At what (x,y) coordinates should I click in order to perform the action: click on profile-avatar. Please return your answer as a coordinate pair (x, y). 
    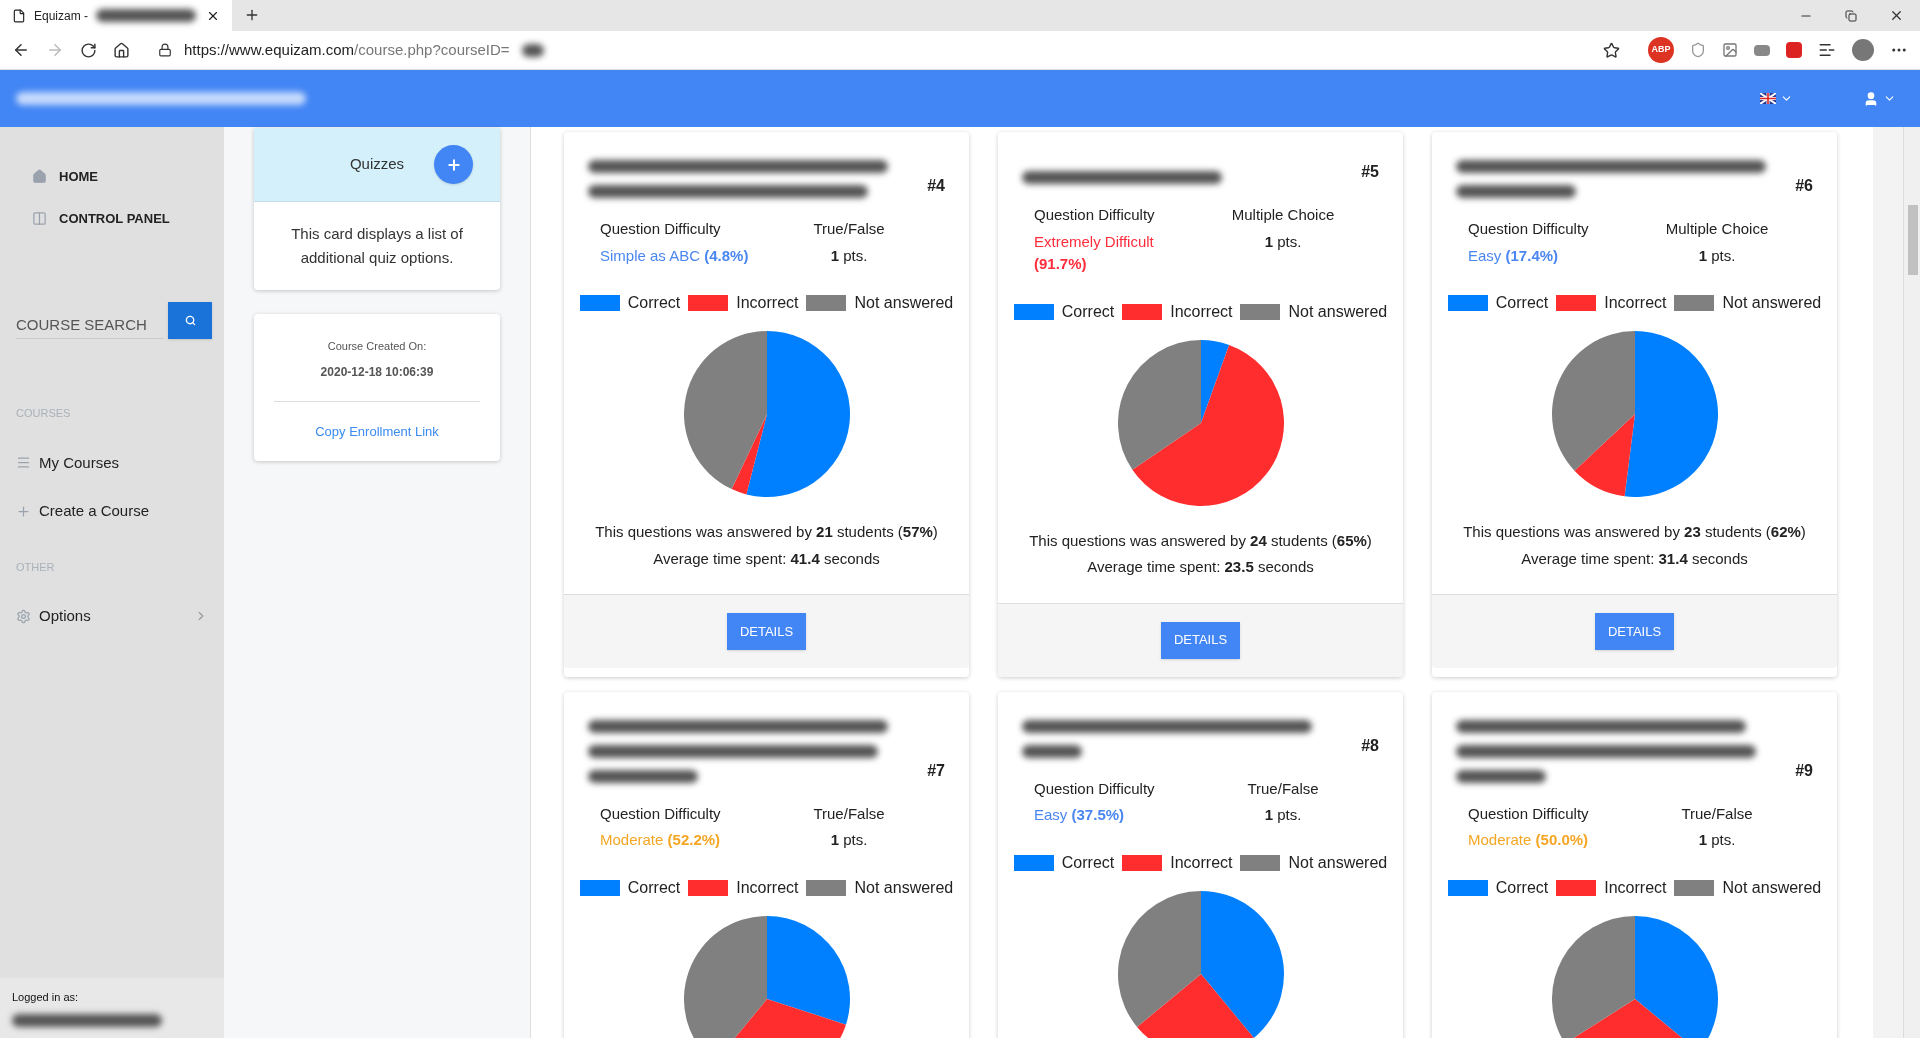
    Looking at the image, I should click on (1863, 50).